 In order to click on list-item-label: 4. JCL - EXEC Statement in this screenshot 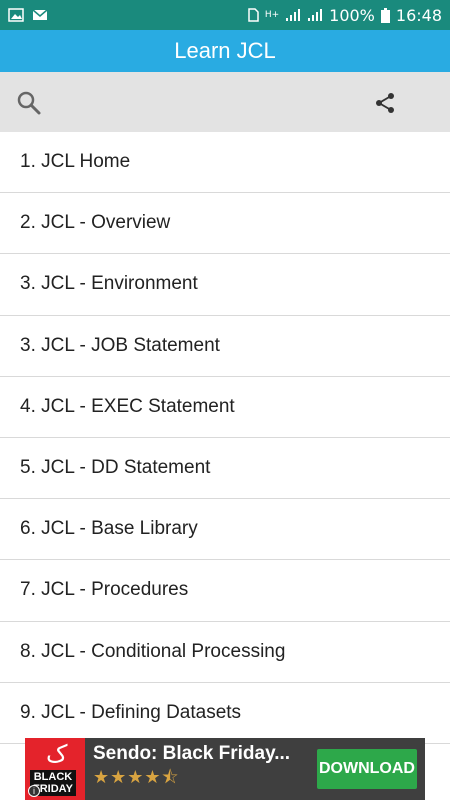, I will do `click(127, 406)`.